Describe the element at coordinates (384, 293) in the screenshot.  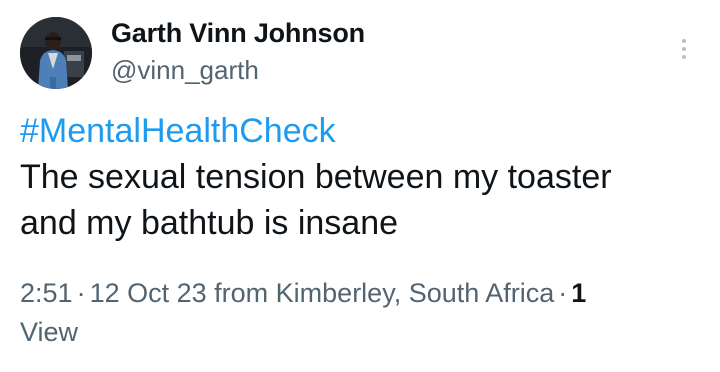
I see `tweet-location: from Kimberley, South Africa` at that location.